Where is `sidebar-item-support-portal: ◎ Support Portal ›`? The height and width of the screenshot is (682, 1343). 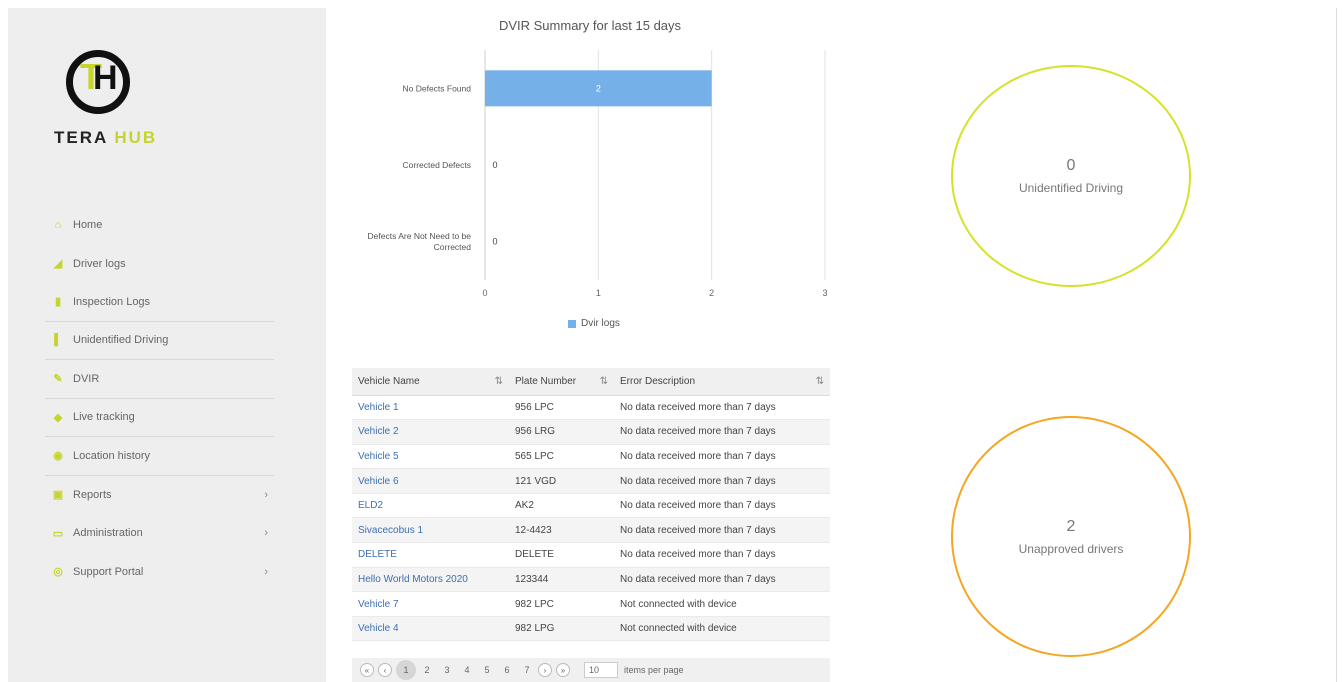 sidebar-item-support-portal: ◎ Support Portal › is located at coordinates (159, 572).